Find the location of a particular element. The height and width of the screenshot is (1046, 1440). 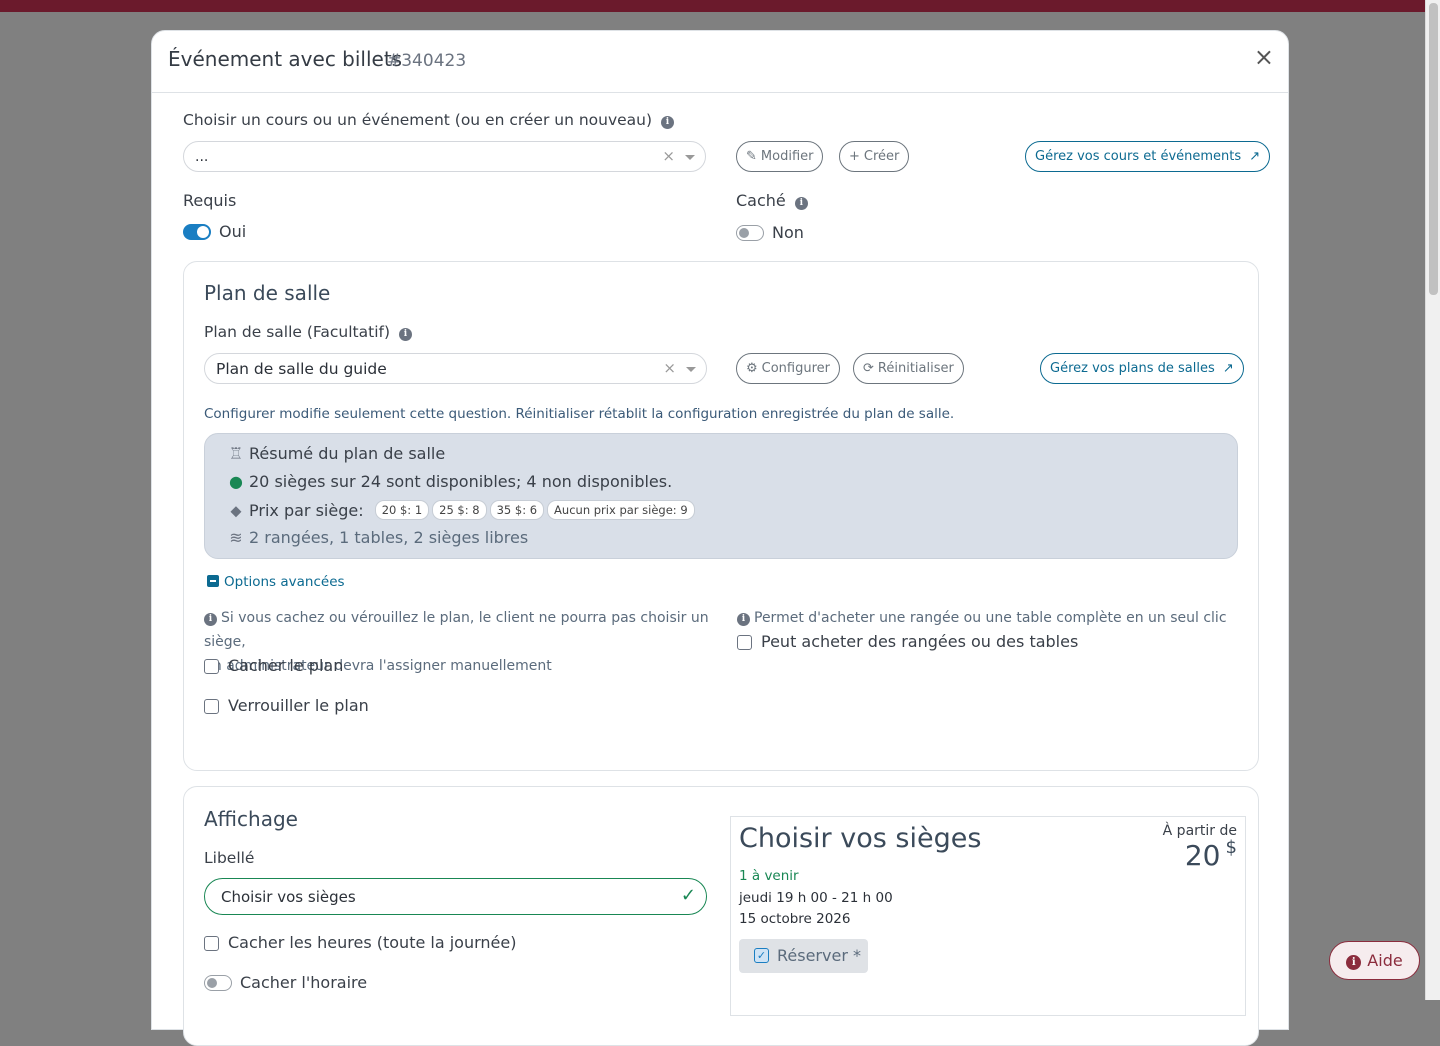

price-pill: Aucun prix par siège: 9 is located at coordinates (621, 510).